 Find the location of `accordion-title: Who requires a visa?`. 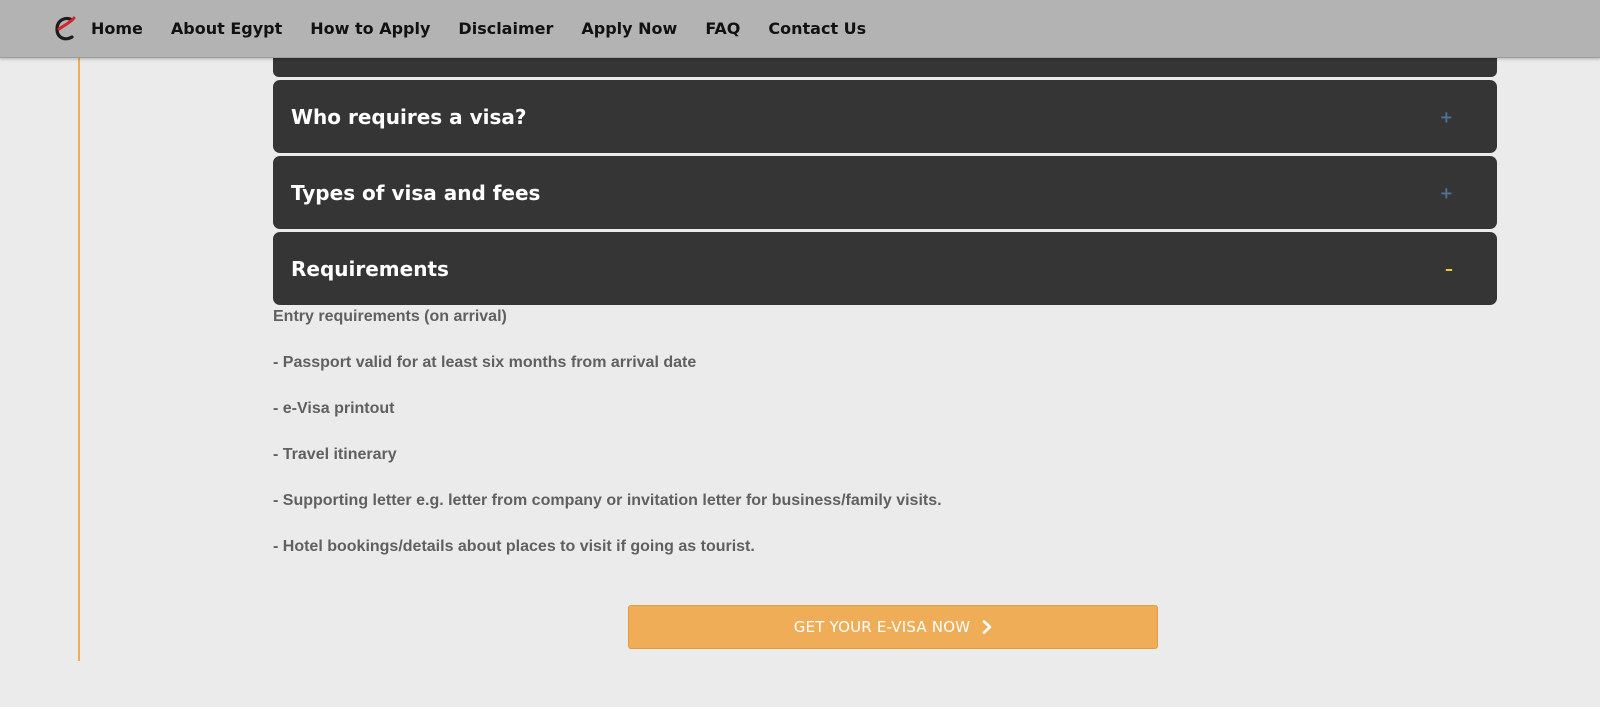

accordion-title: Who requires a visa? is located at coordinates (409, 116).